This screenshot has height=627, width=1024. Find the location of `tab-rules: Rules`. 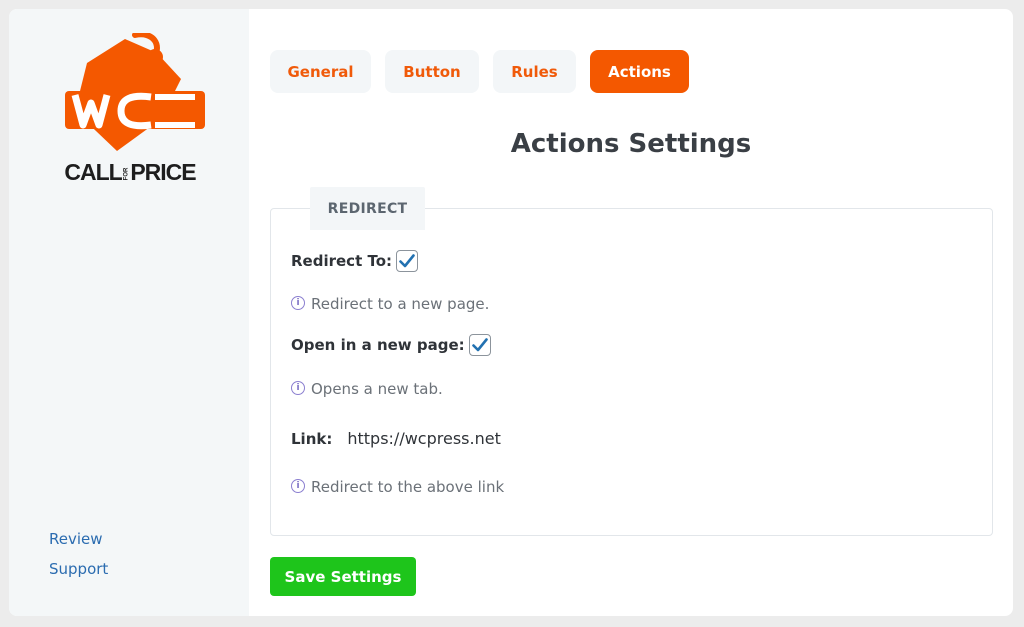

tab-rules: Rules is located at coordinates (534, 71).